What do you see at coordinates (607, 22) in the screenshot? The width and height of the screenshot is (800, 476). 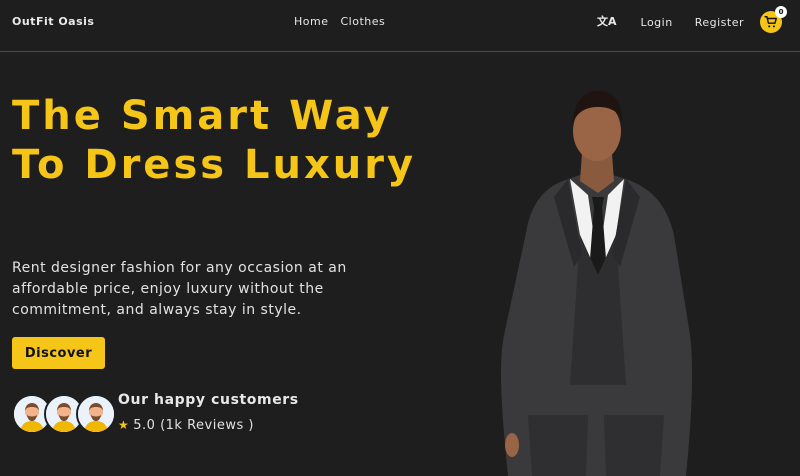 I see `translate-icon: 文A` at bounding box center [607, 22].